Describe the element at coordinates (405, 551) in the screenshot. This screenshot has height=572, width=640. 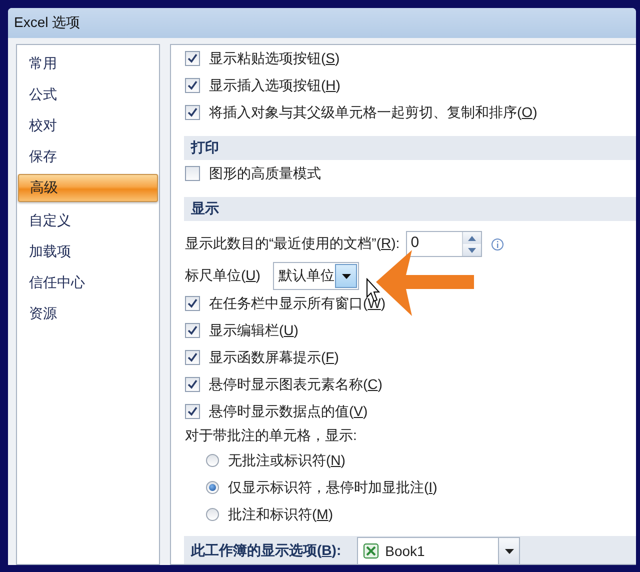
I see `workbook-name: Book1` at that location.